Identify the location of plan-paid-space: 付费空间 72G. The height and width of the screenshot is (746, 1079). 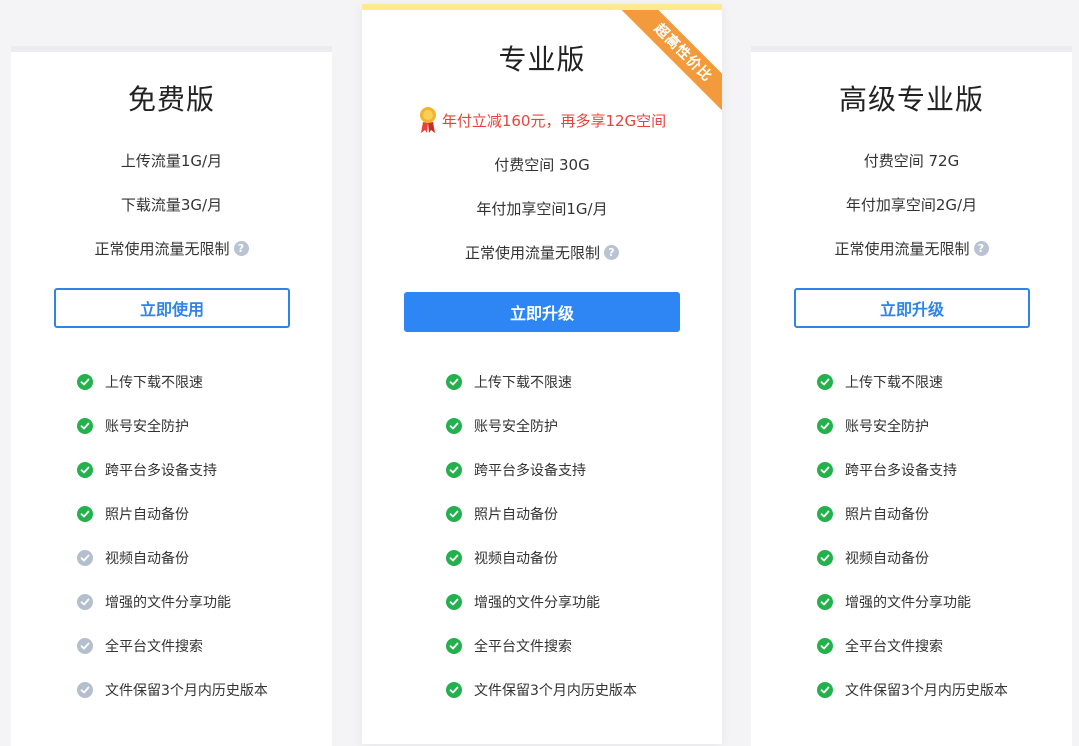
(911, 161).